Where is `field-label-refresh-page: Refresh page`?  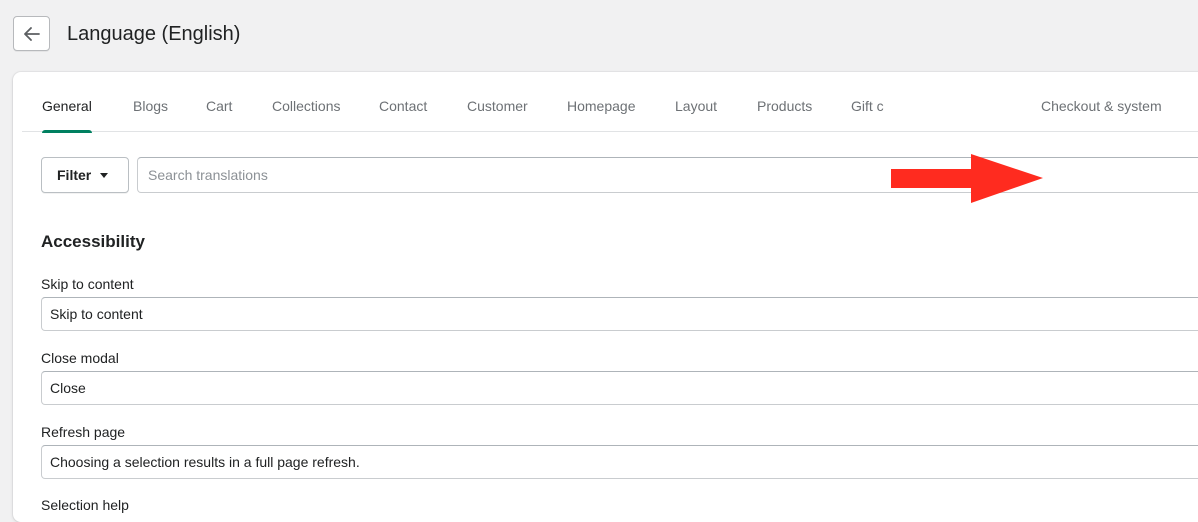 field-label-refresh-page: Refresh page is located at coordinates (83, 432).